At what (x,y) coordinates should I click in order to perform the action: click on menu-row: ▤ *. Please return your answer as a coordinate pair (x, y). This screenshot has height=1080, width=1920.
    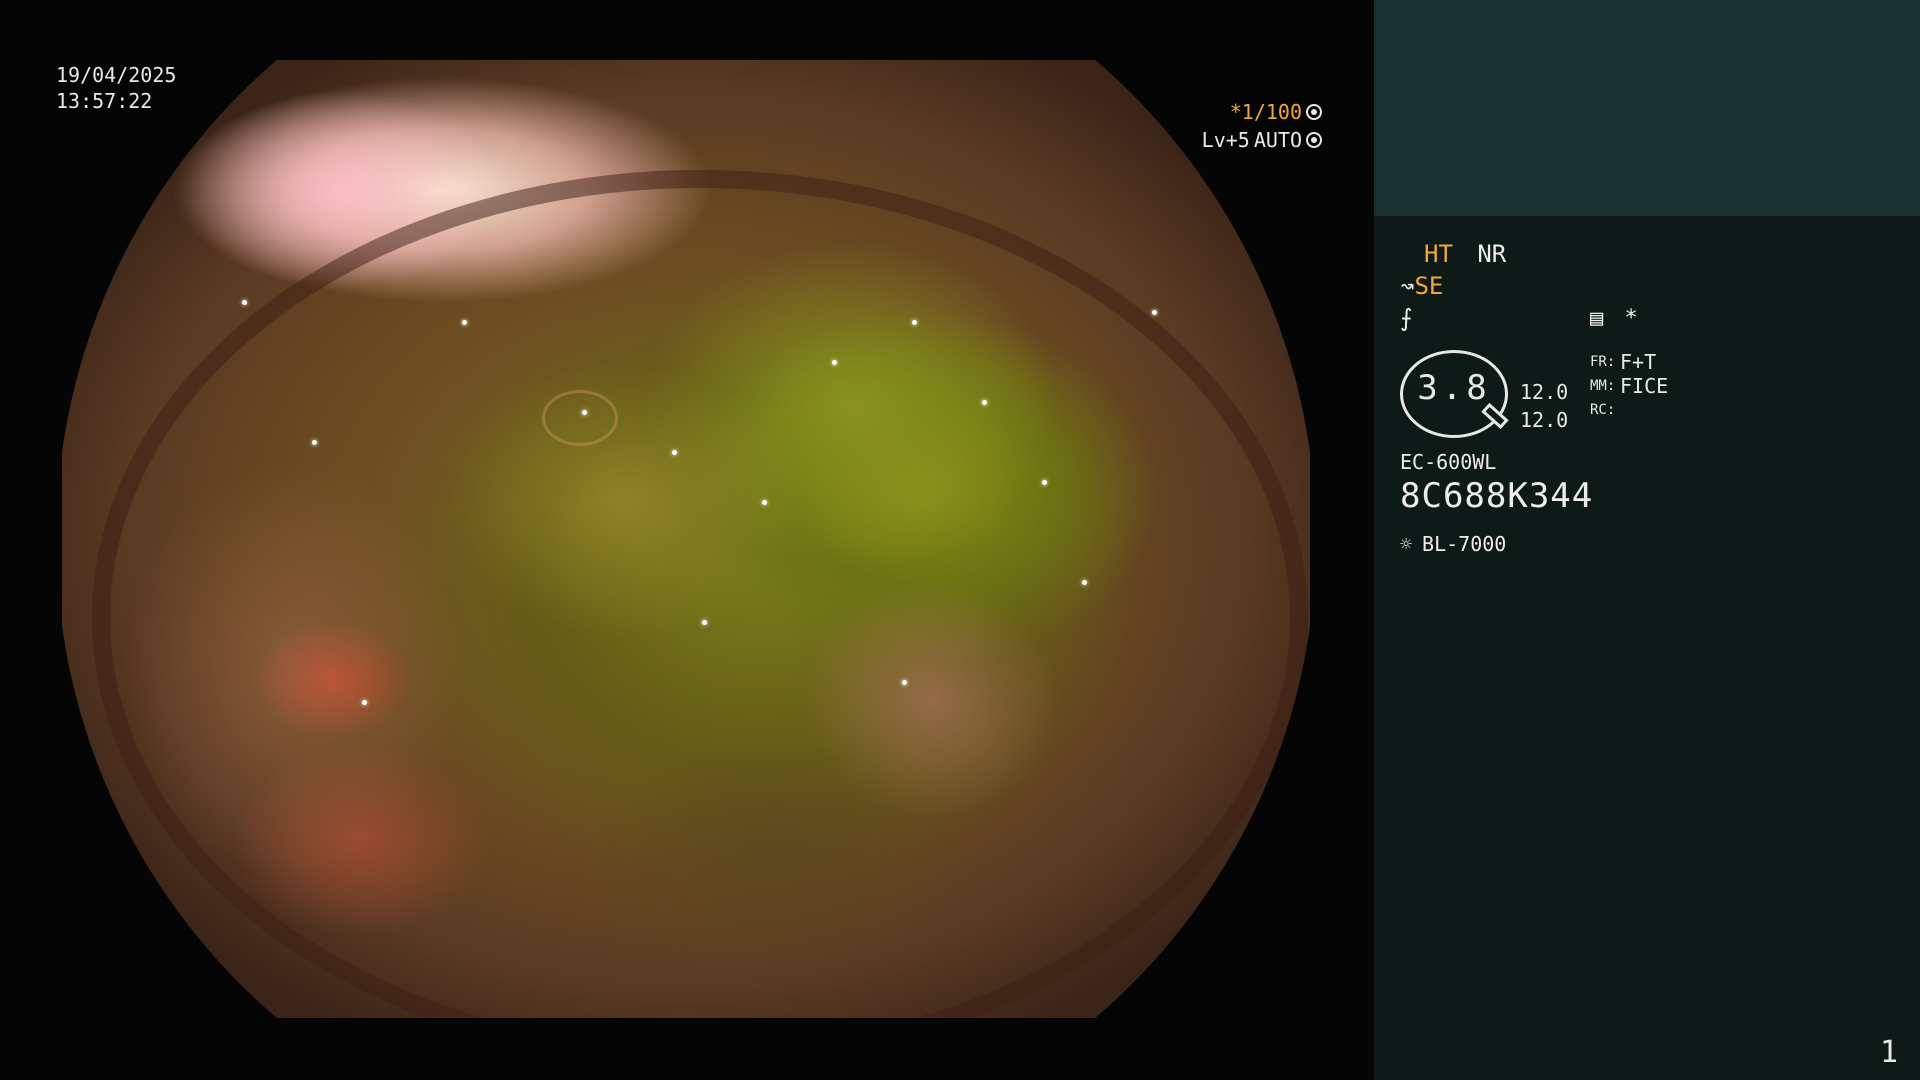
    Looking at the image, I should click on (1614, 318).